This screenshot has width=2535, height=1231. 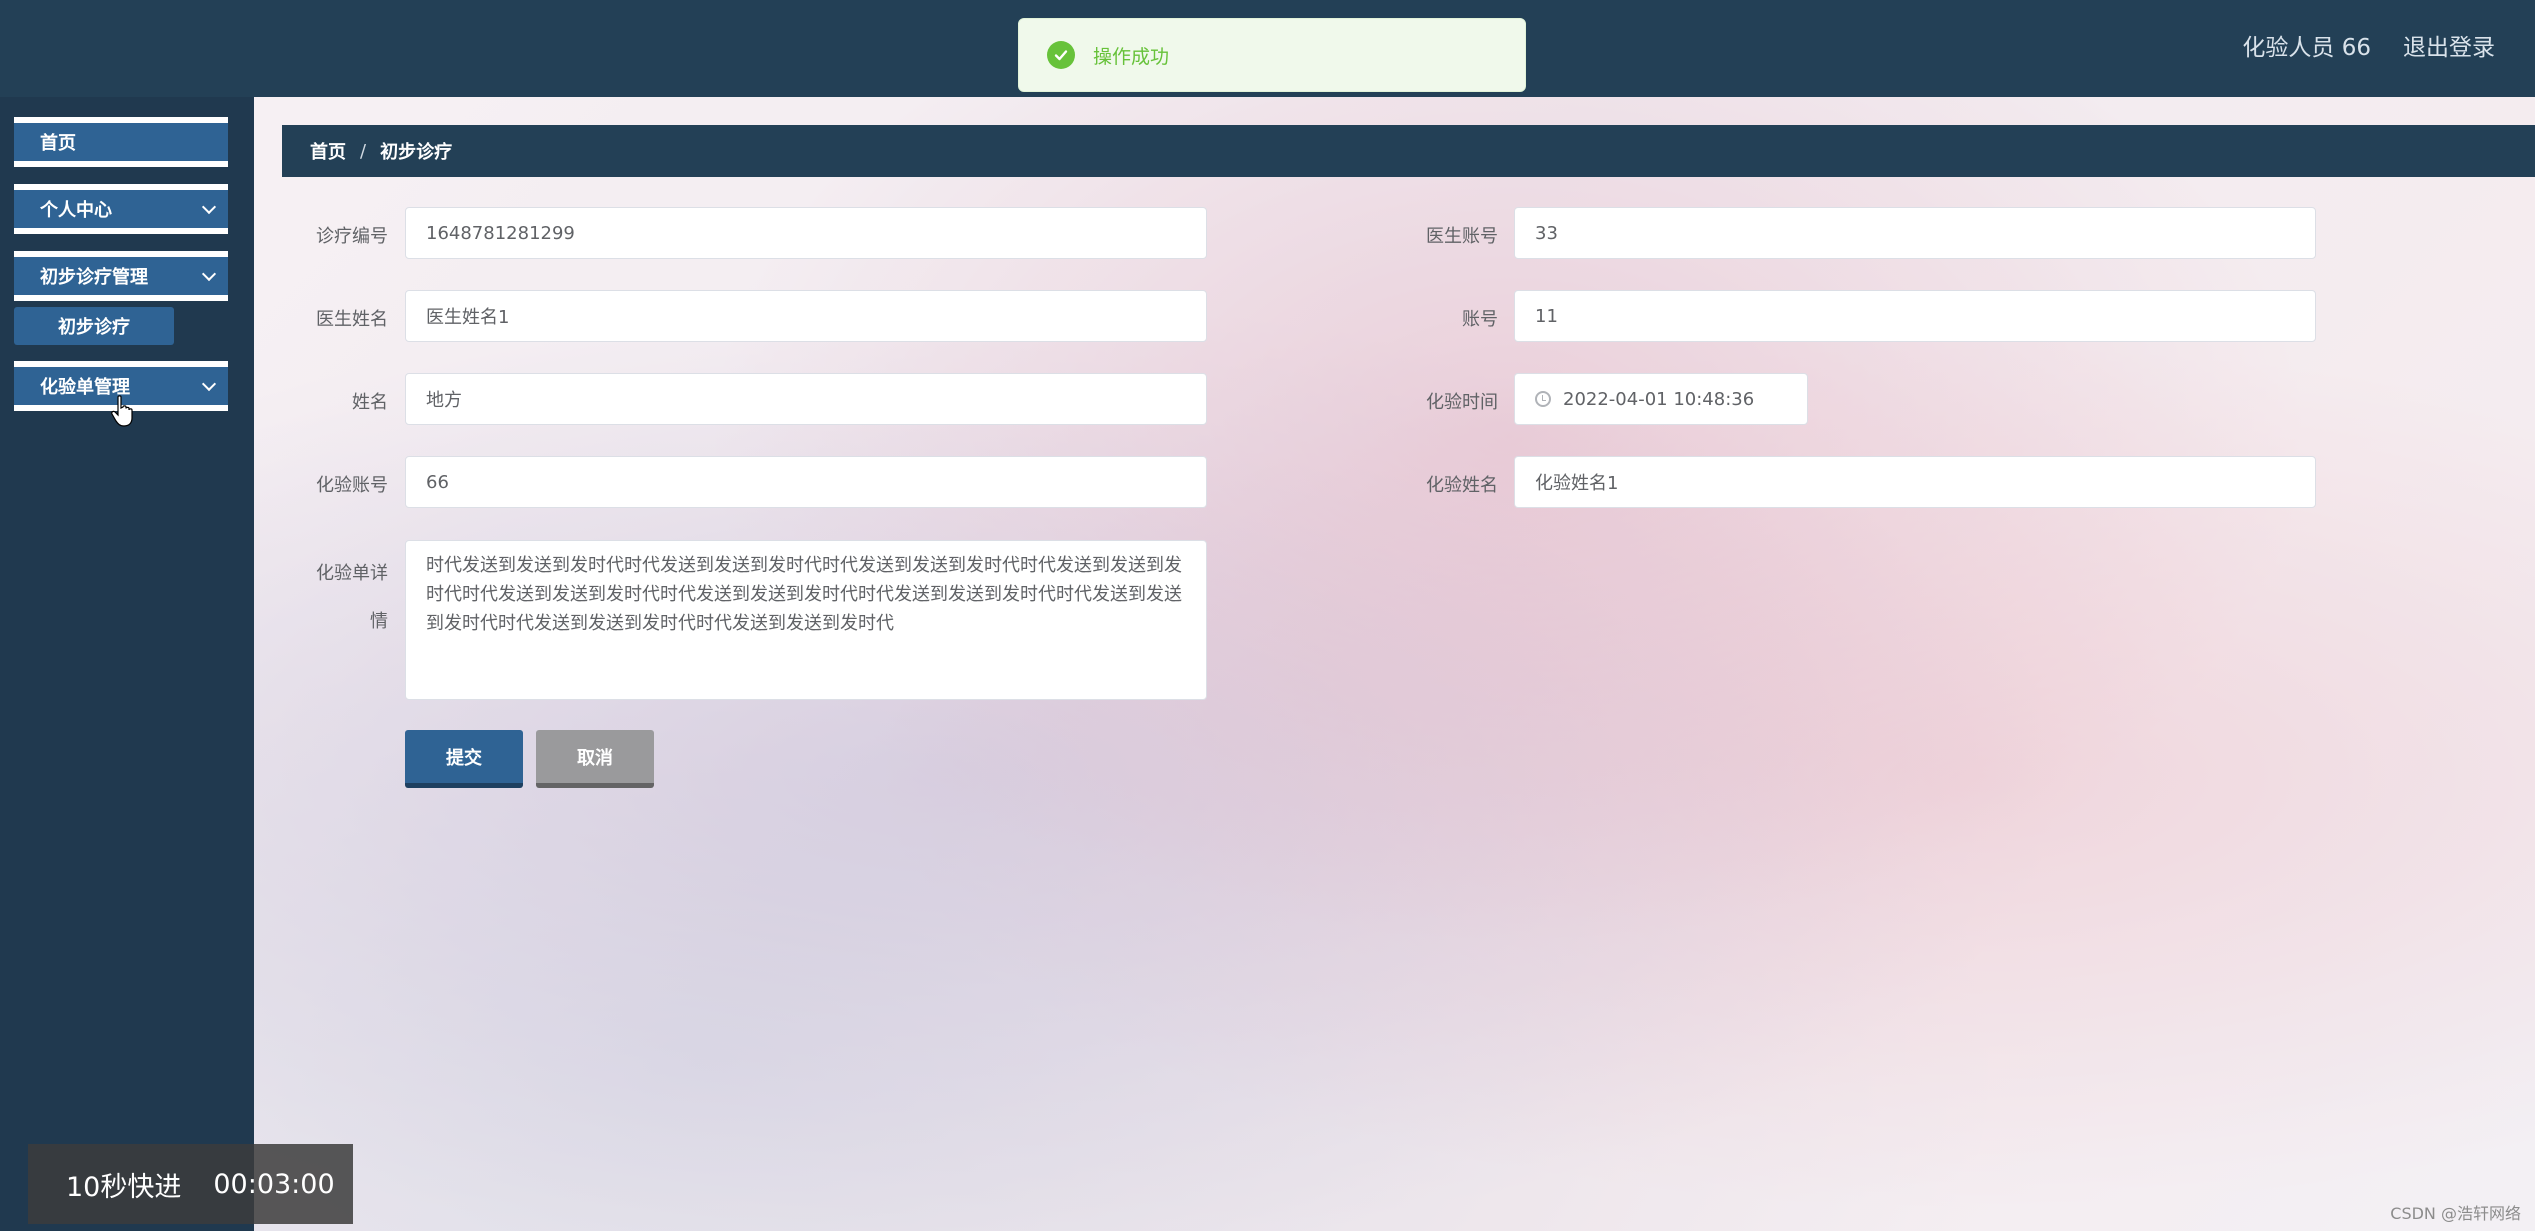 I want to click on test-detail-label: 化验单详 情, so click(x=344, y=598).